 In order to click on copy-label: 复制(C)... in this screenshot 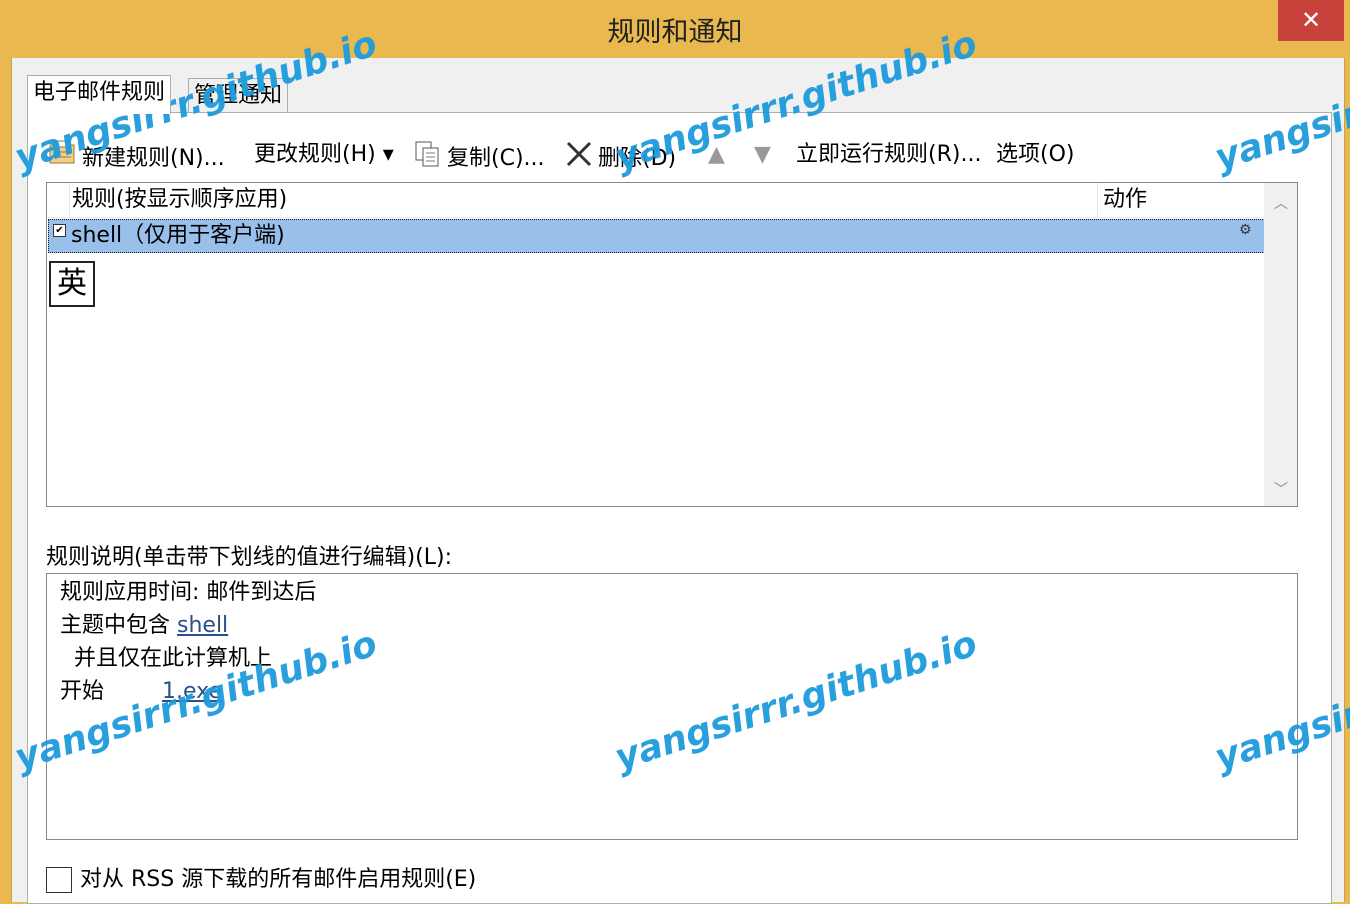, I will do `click(496, 158)`.